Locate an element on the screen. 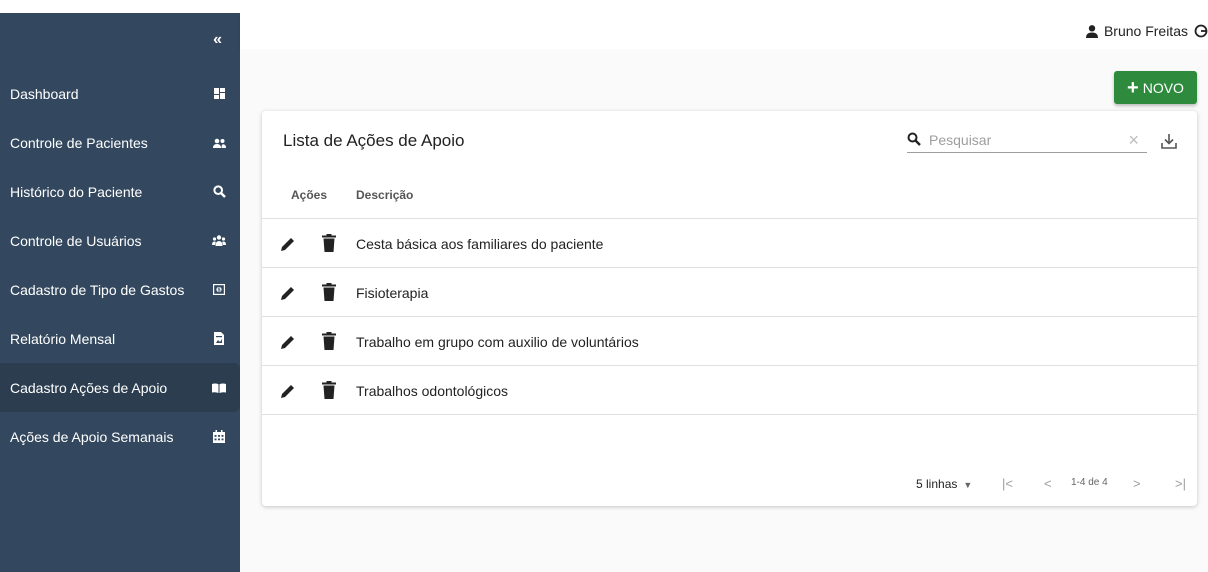  rows-per-page-select: 5 linhas ▼ is located at coordinates (944, 484).